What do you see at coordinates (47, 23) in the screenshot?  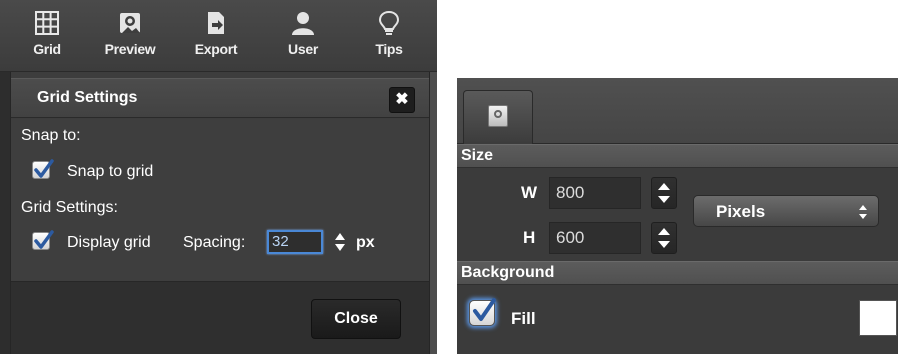 I see `grid-icon` at bounding box center [47, 23].